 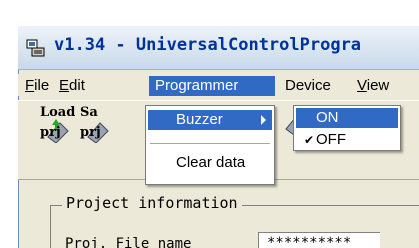 I want to click on checkmark-icon: ✔, so click(x=309, y=140).